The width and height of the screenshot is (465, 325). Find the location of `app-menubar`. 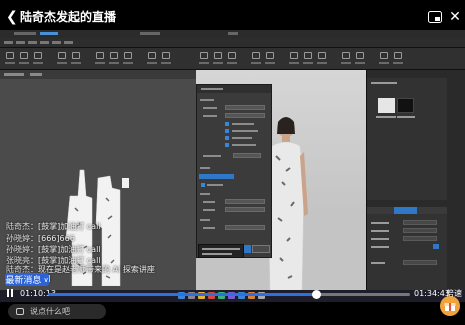

app-menubar is located at coordinates (232, 43).